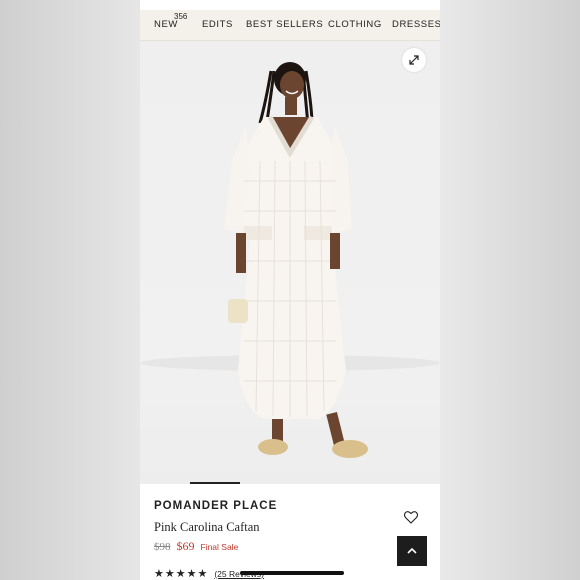 The image size is (580, 580). What do you see at coordinates (416, 24) in the screenshot?
I see `nav-item-dresses: DRESSES` at bounding box center [416, 24].